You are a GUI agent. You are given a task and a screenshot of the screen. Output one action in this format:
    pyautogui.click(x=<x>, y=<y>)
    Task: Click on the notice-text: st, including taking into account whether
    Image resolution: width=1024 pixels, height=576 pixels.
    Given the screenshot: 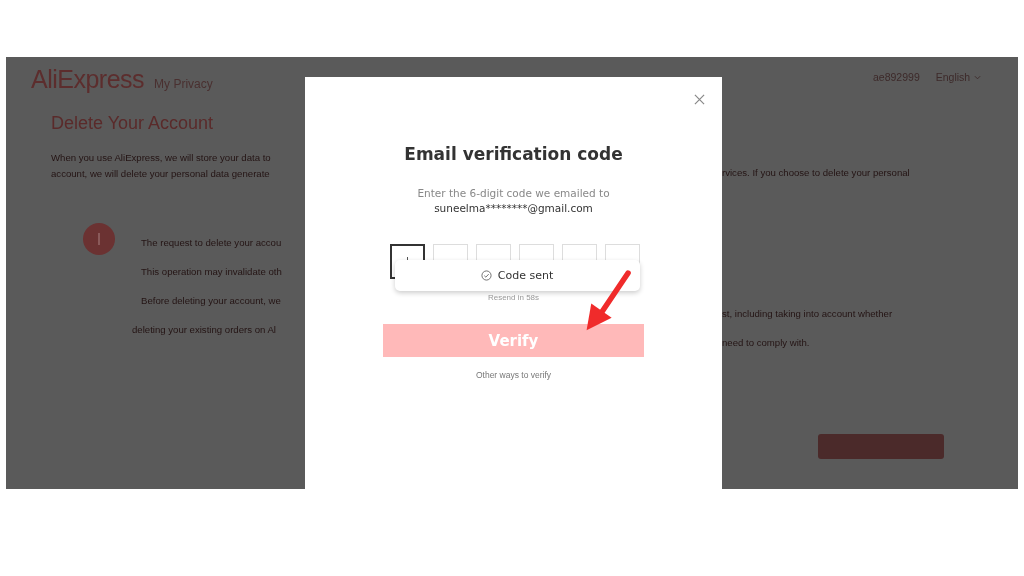 What is the action you would take?
    pyautogui.click(x=808, y=314)
    